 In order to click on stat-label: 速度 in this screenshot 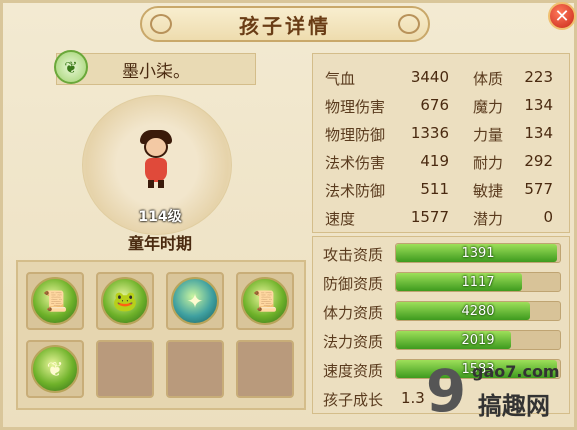, I will do `click(340, 219)`.